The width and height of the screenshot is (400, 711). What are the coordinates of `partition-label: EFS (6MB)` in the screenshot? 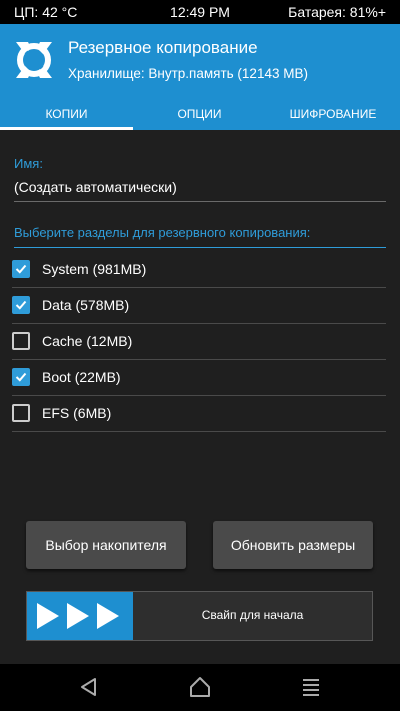 It's located at (77, 413).